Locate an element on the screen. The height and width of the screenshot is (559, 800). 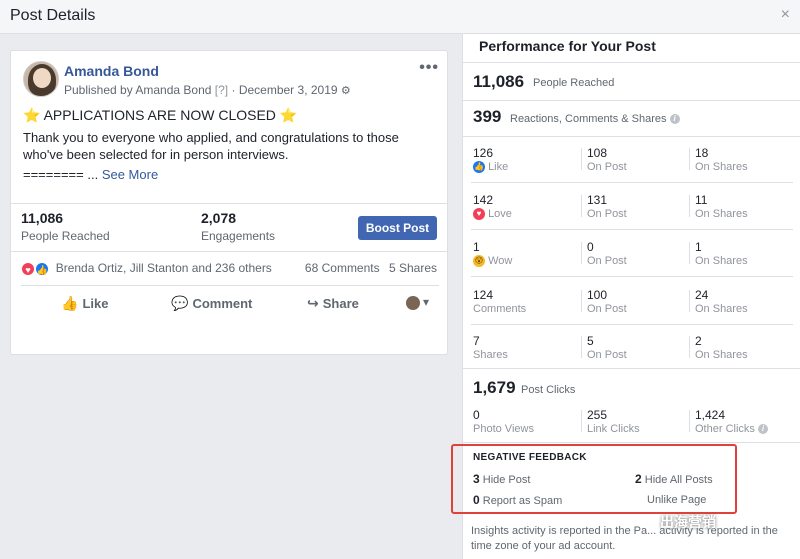
comments-shares-summary: 68 Comments 5 Shares is located at coordinates (371, 268).